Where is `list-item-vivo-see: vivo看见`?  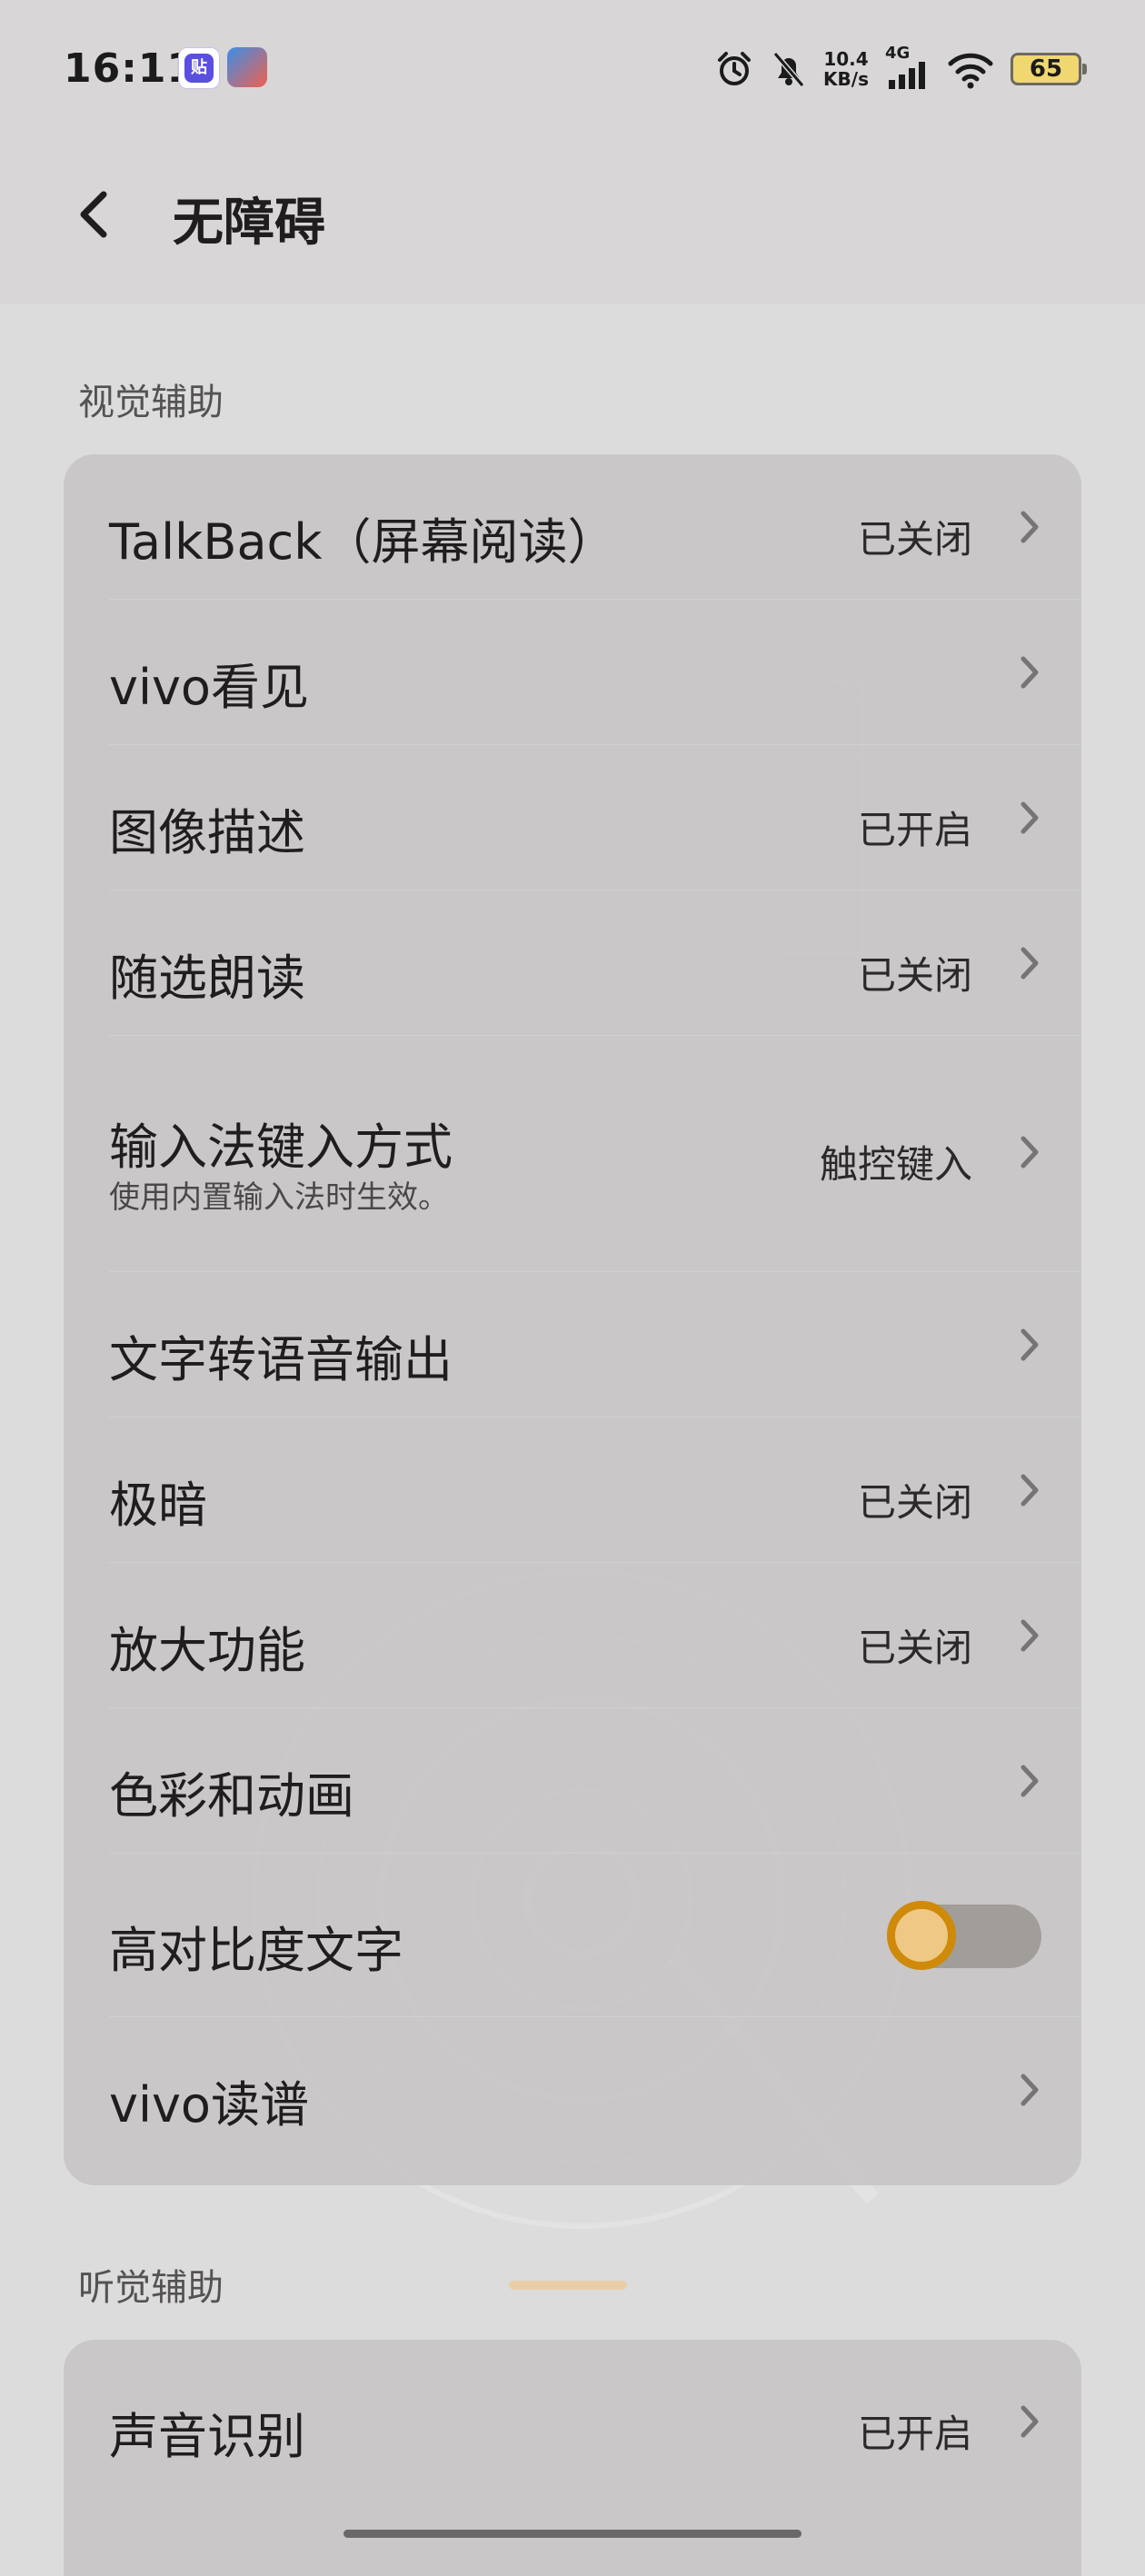 list-item-vivo-see: vivo看见 is located at coordinates (572, 673).